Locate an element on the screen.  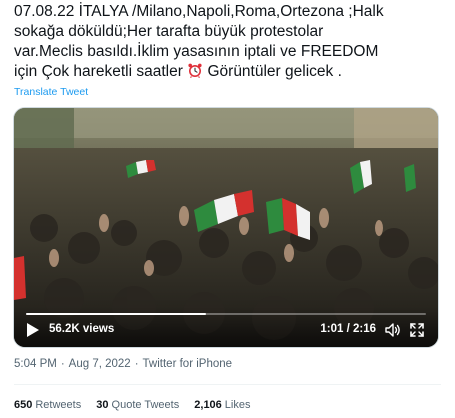
alarm-clock-icon is located at coordinates (195, 70).